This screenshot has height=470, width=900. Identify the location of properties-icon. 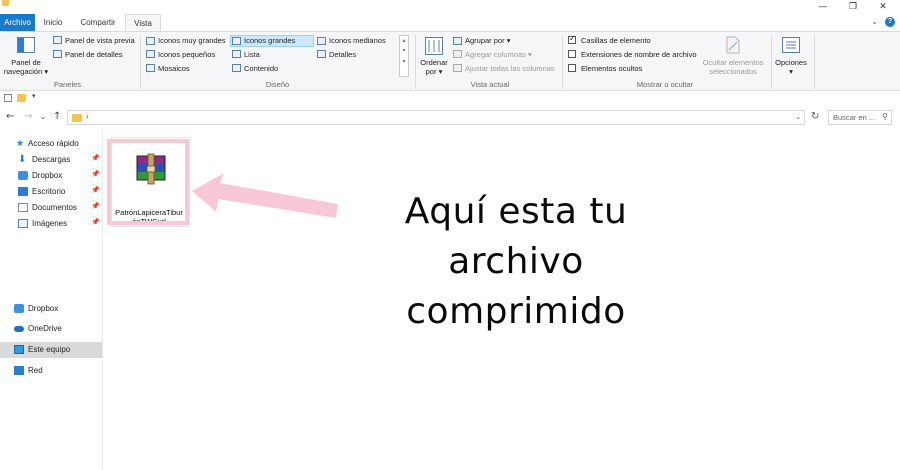
(8, 98).